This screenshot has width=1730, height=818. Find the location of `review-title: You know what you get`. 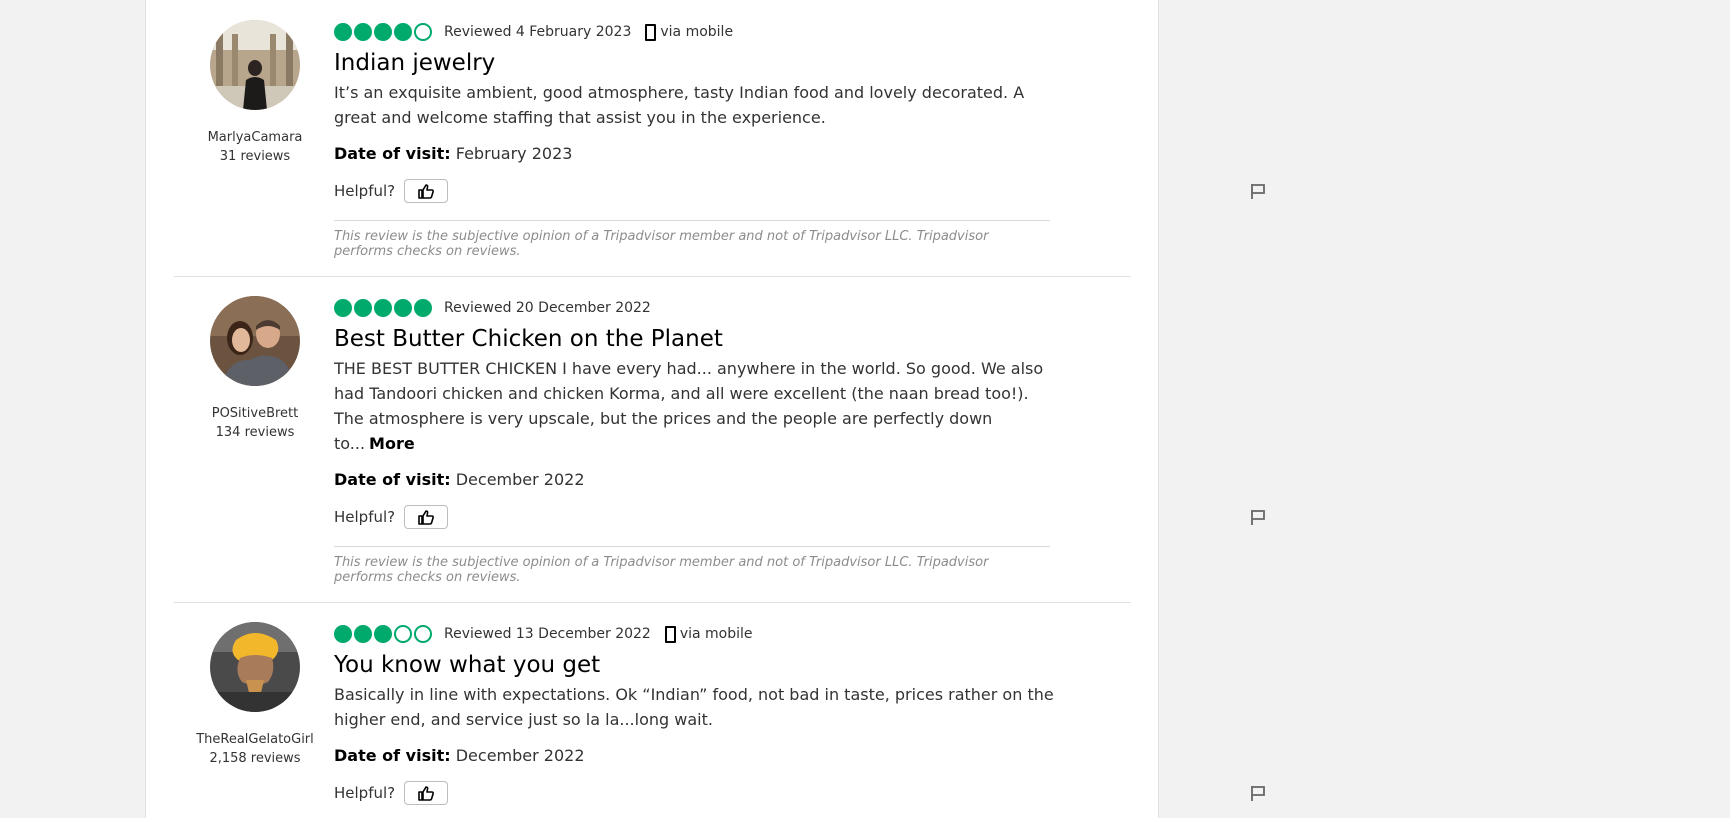

review-title: You know what you get is located at coordinates (467, 665).